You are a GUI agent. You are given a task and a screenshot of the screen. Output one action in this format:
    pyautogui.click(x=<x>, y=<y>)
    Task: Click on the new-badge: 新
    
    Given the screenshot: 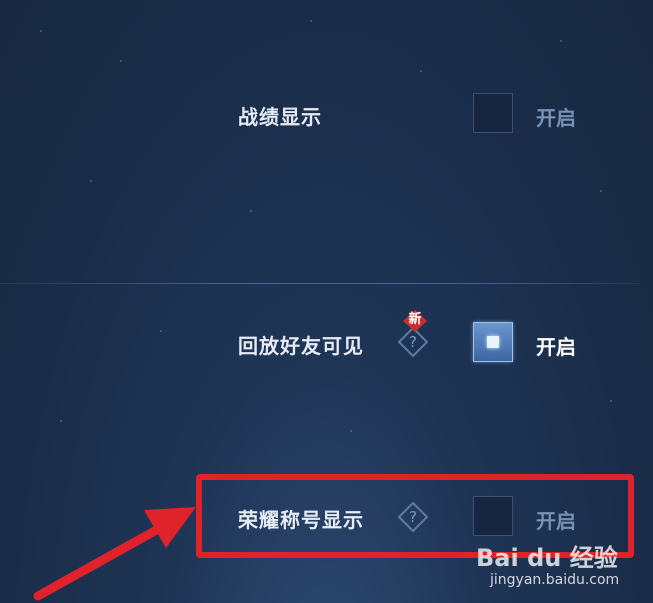 What is the action you would take?
    pyautogui.click(x=415, y=321)
    